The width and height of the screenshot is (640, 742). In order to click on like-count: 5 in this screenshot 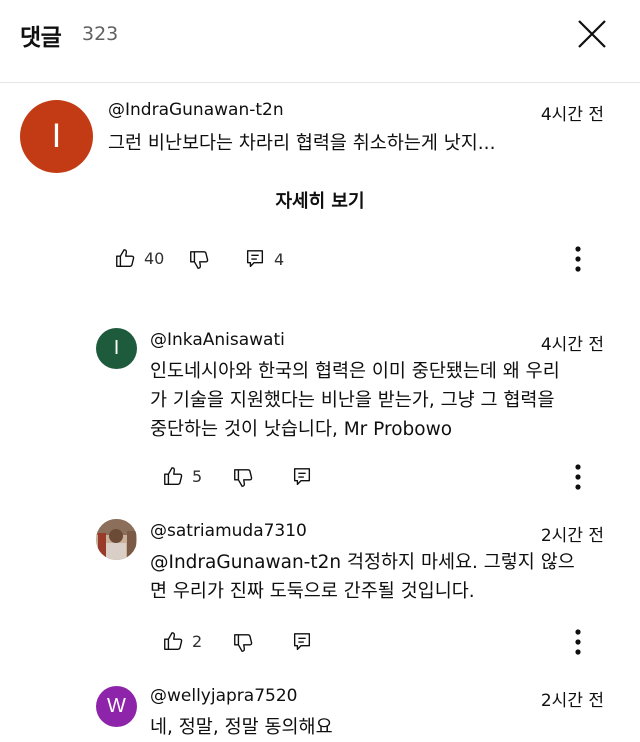, I will do `click(197, 476)`.